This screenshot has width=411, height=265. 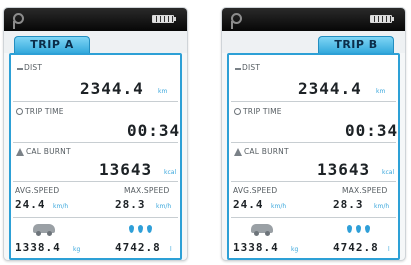 What do you see at coordinates (52, 44) in the screenshot?
I see `tab-trip-a: TRIP A` at bounding box center [52, 44].